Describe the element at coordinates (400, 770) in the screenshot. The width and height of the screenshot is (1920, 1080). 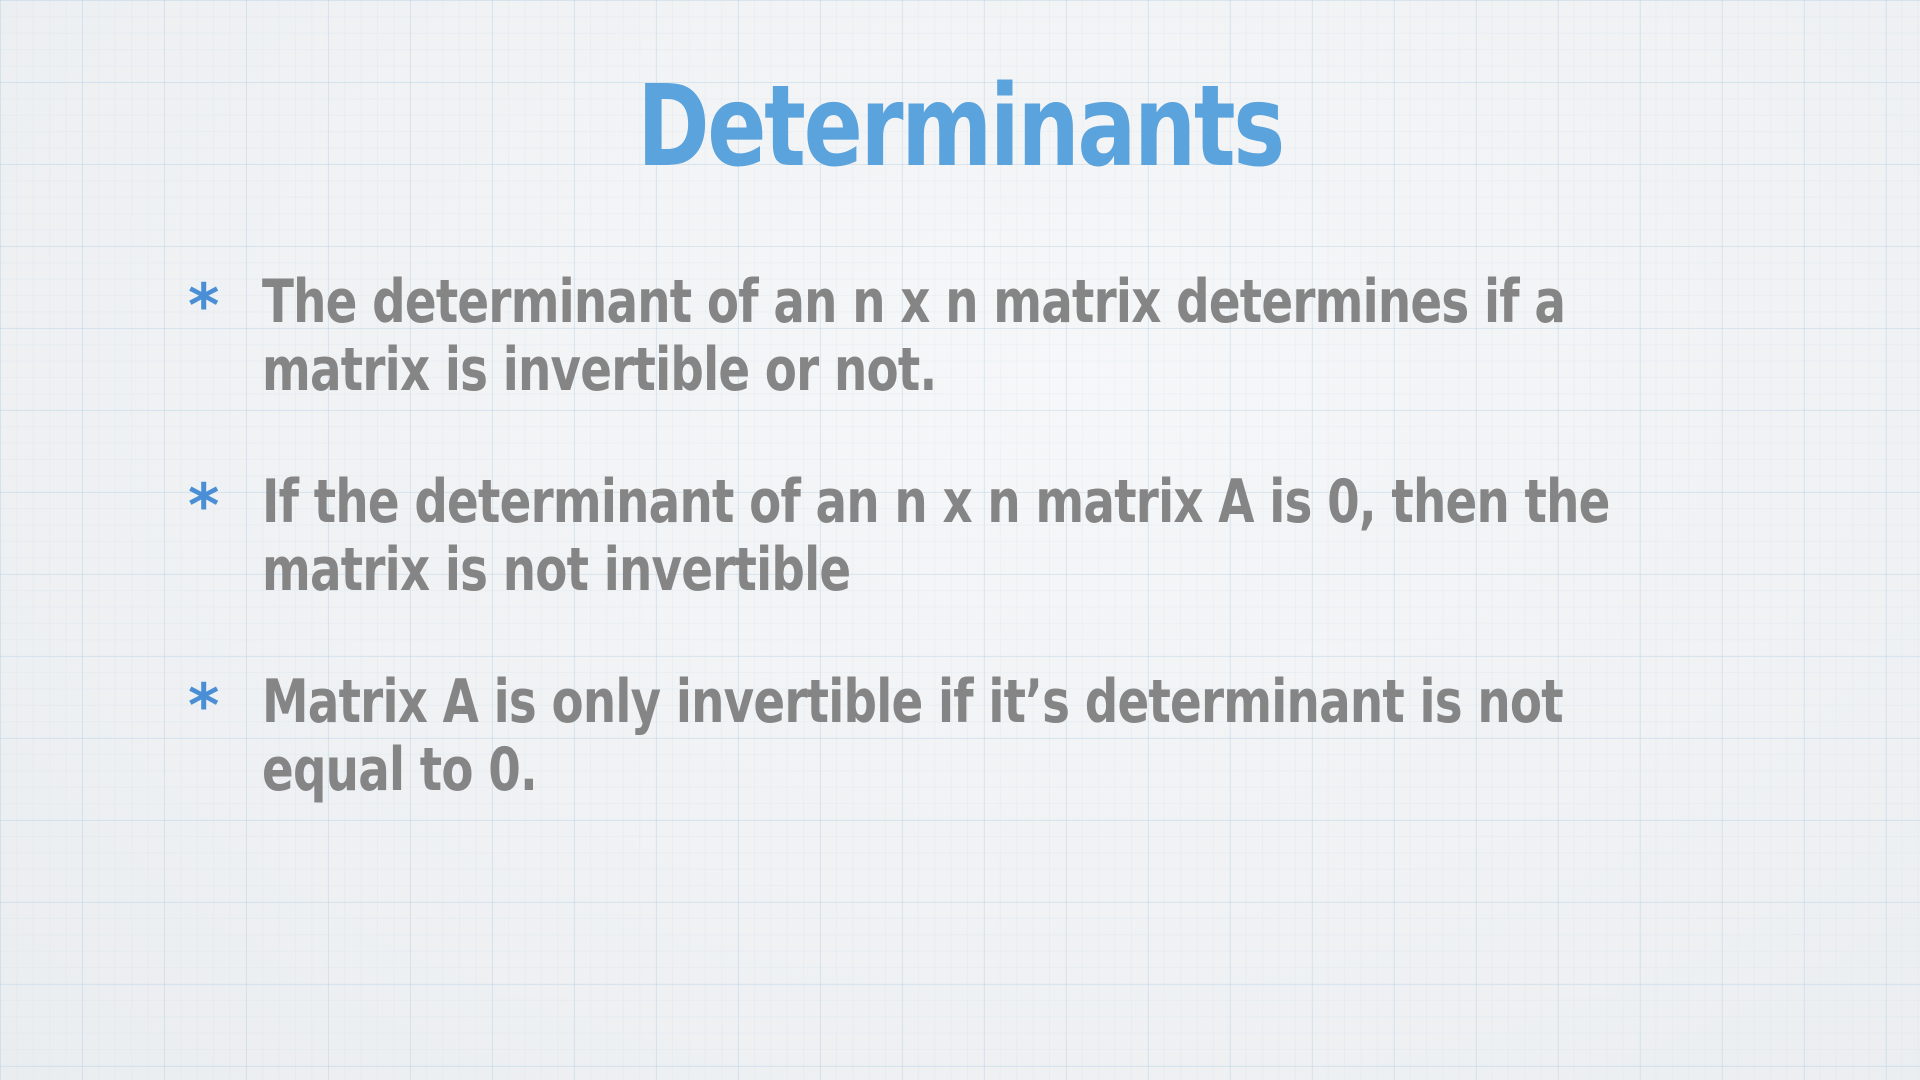
I see `bullet-text-line: equal to 0.` at that location.